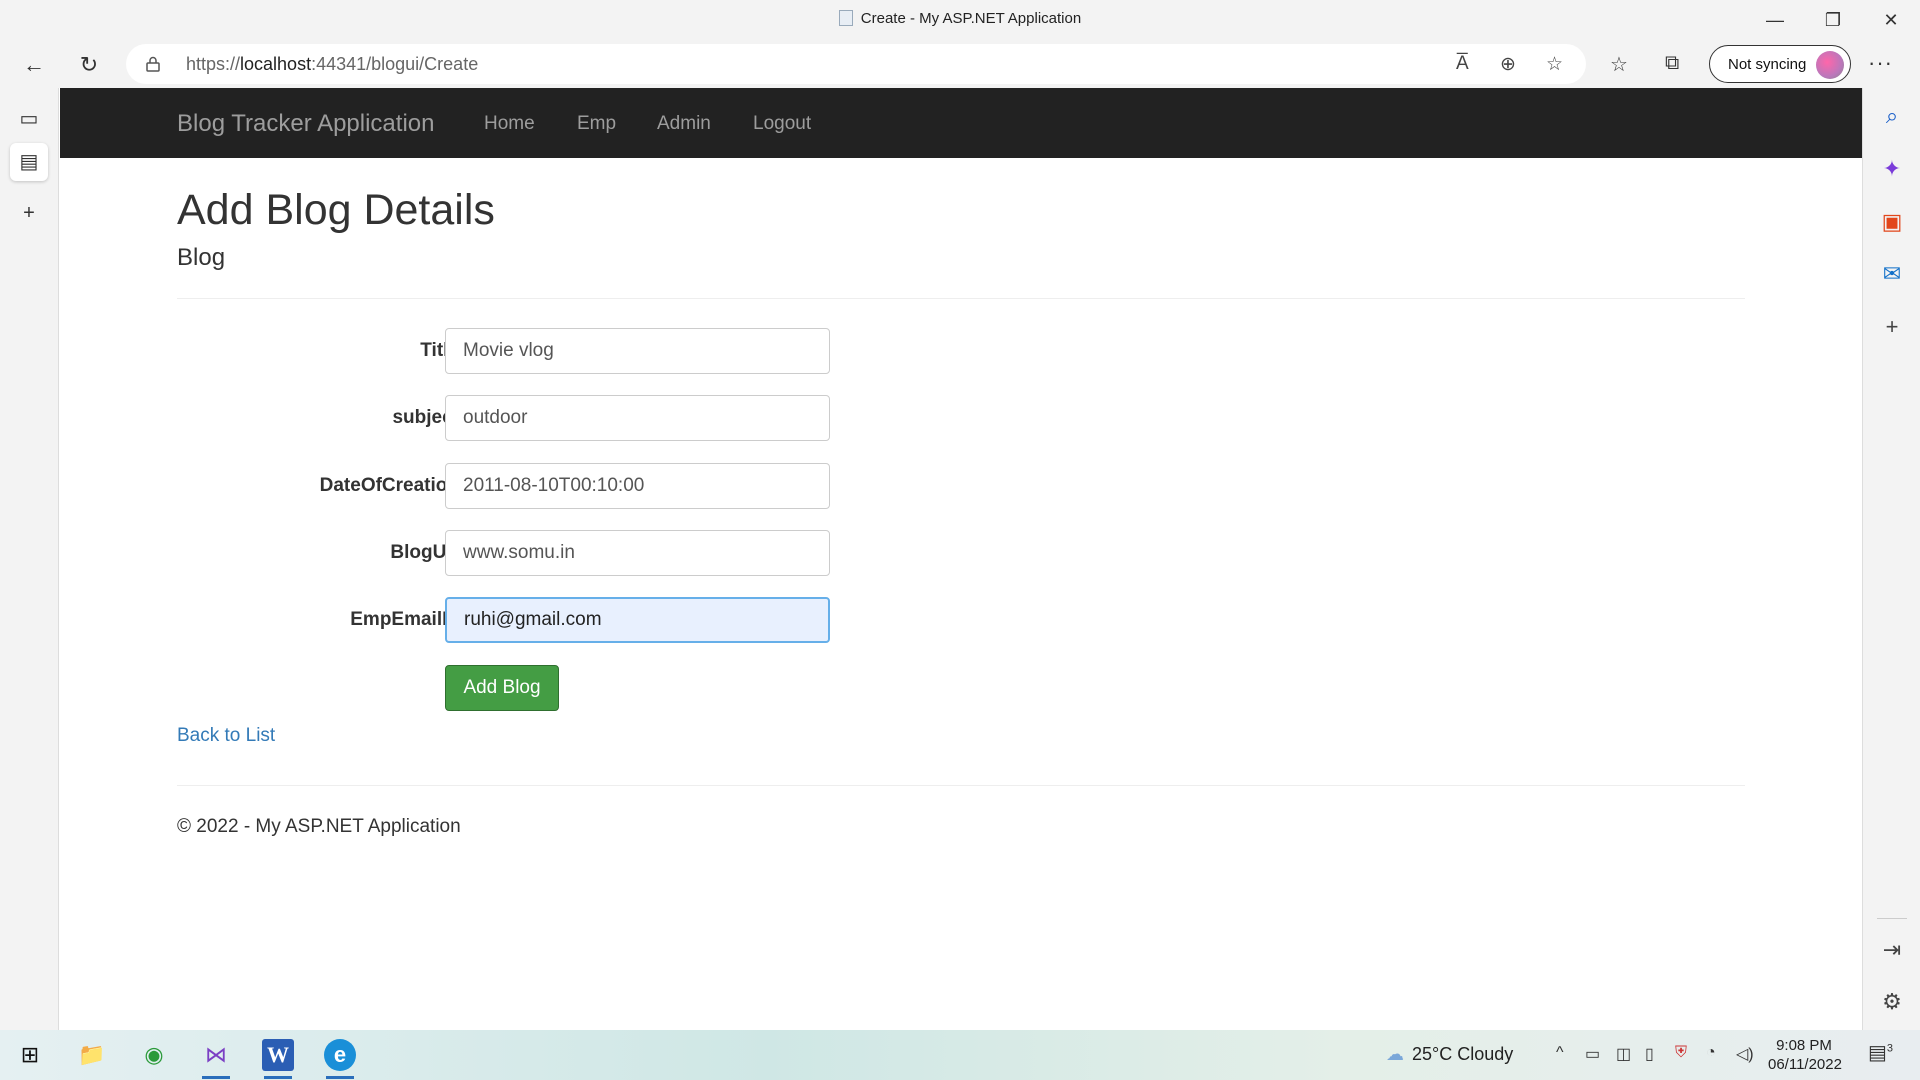  I want to click on back-to-list-link: Back to List, so click(226, 736).